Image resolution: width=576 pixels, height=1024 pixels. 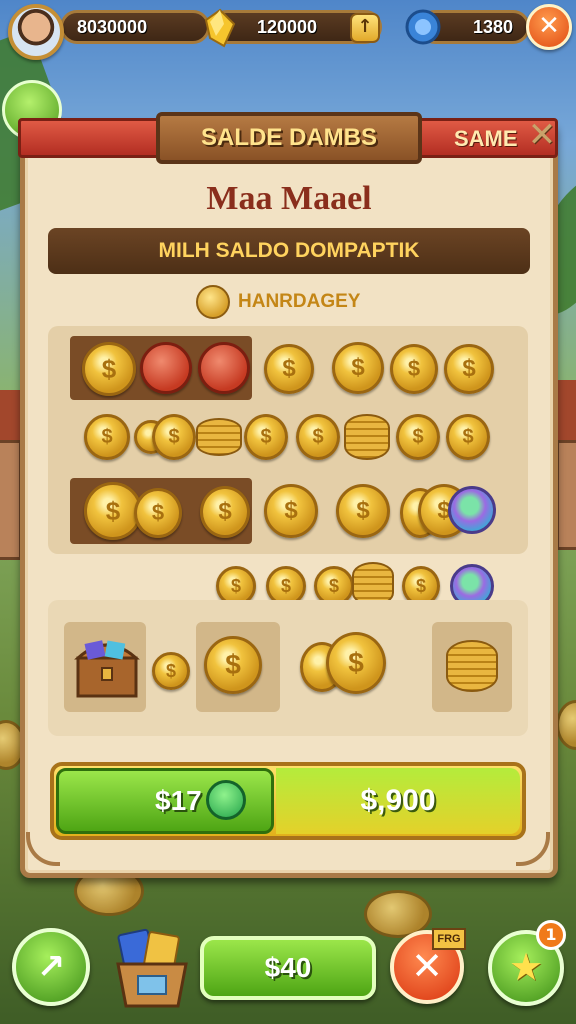 I want to click on coins-counter: 8030000, so click(x=135, y=27).